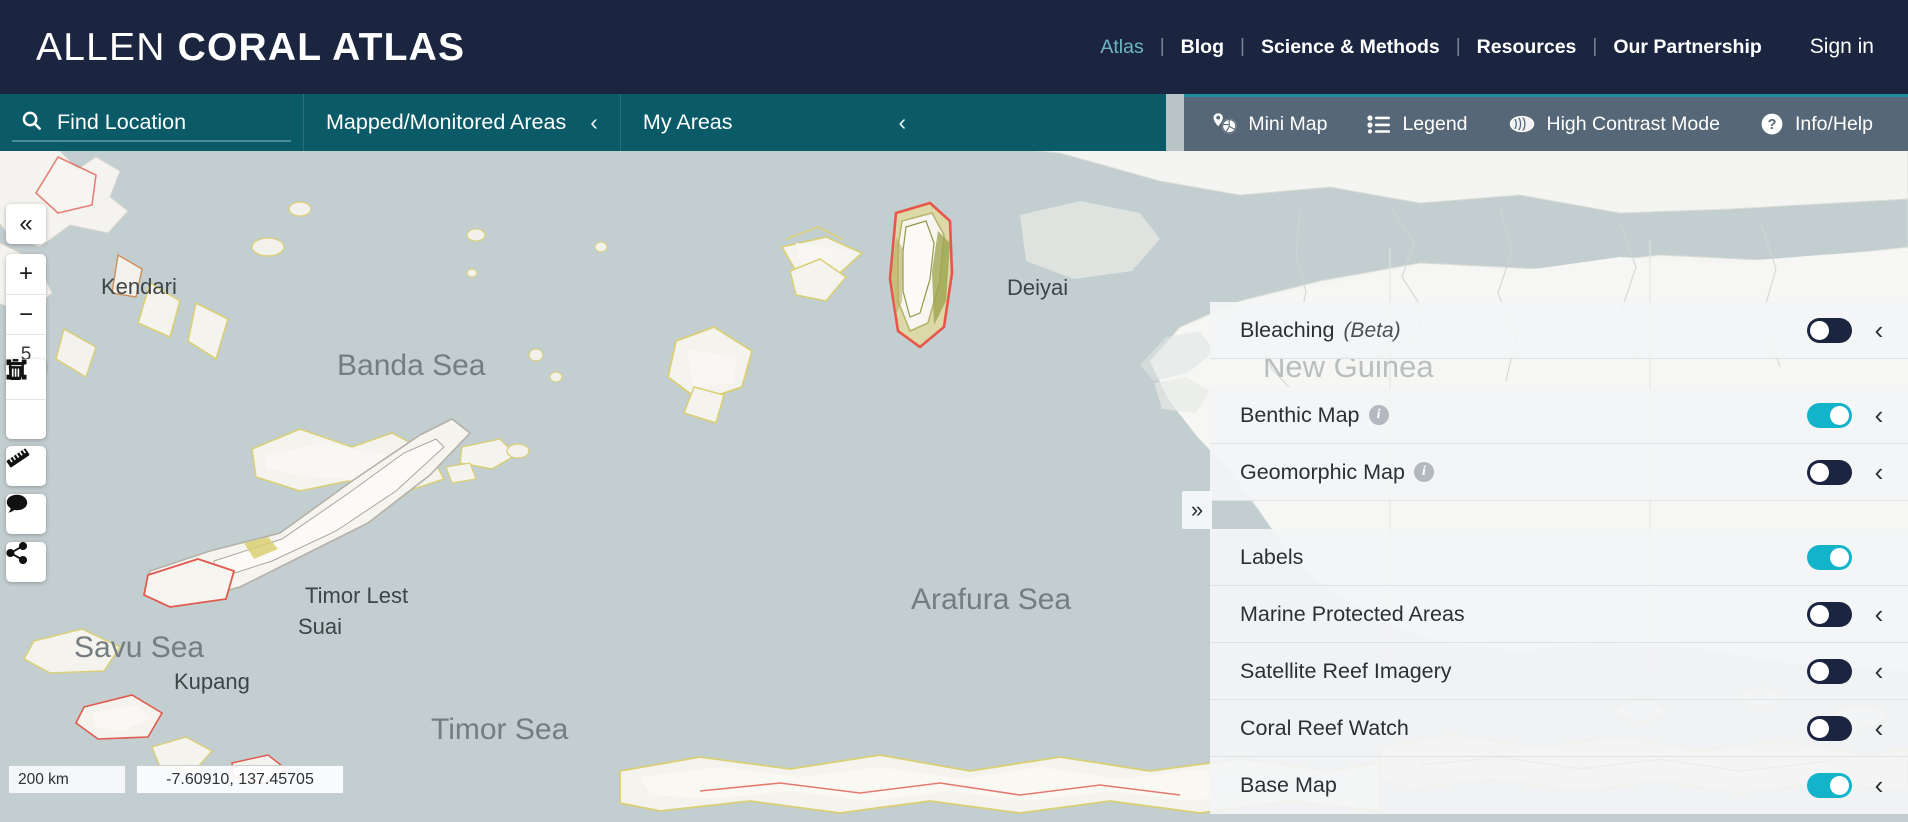 This screenshot has height=822, width=1908. I want to click on map-label-timor-sea: Timor Sea, so click(500, 729).